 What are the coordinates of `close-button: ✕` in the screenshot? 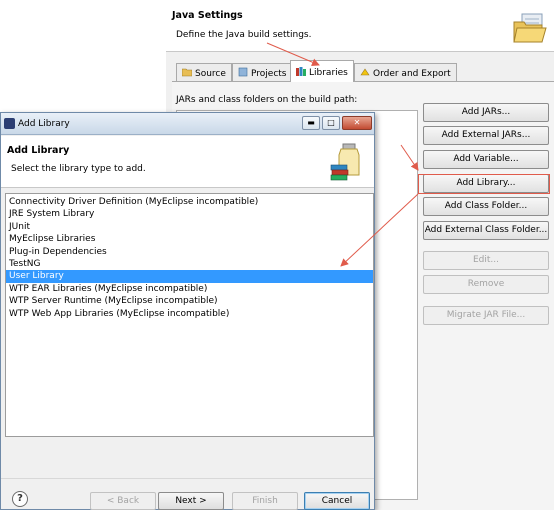 It's located at (357, 123).